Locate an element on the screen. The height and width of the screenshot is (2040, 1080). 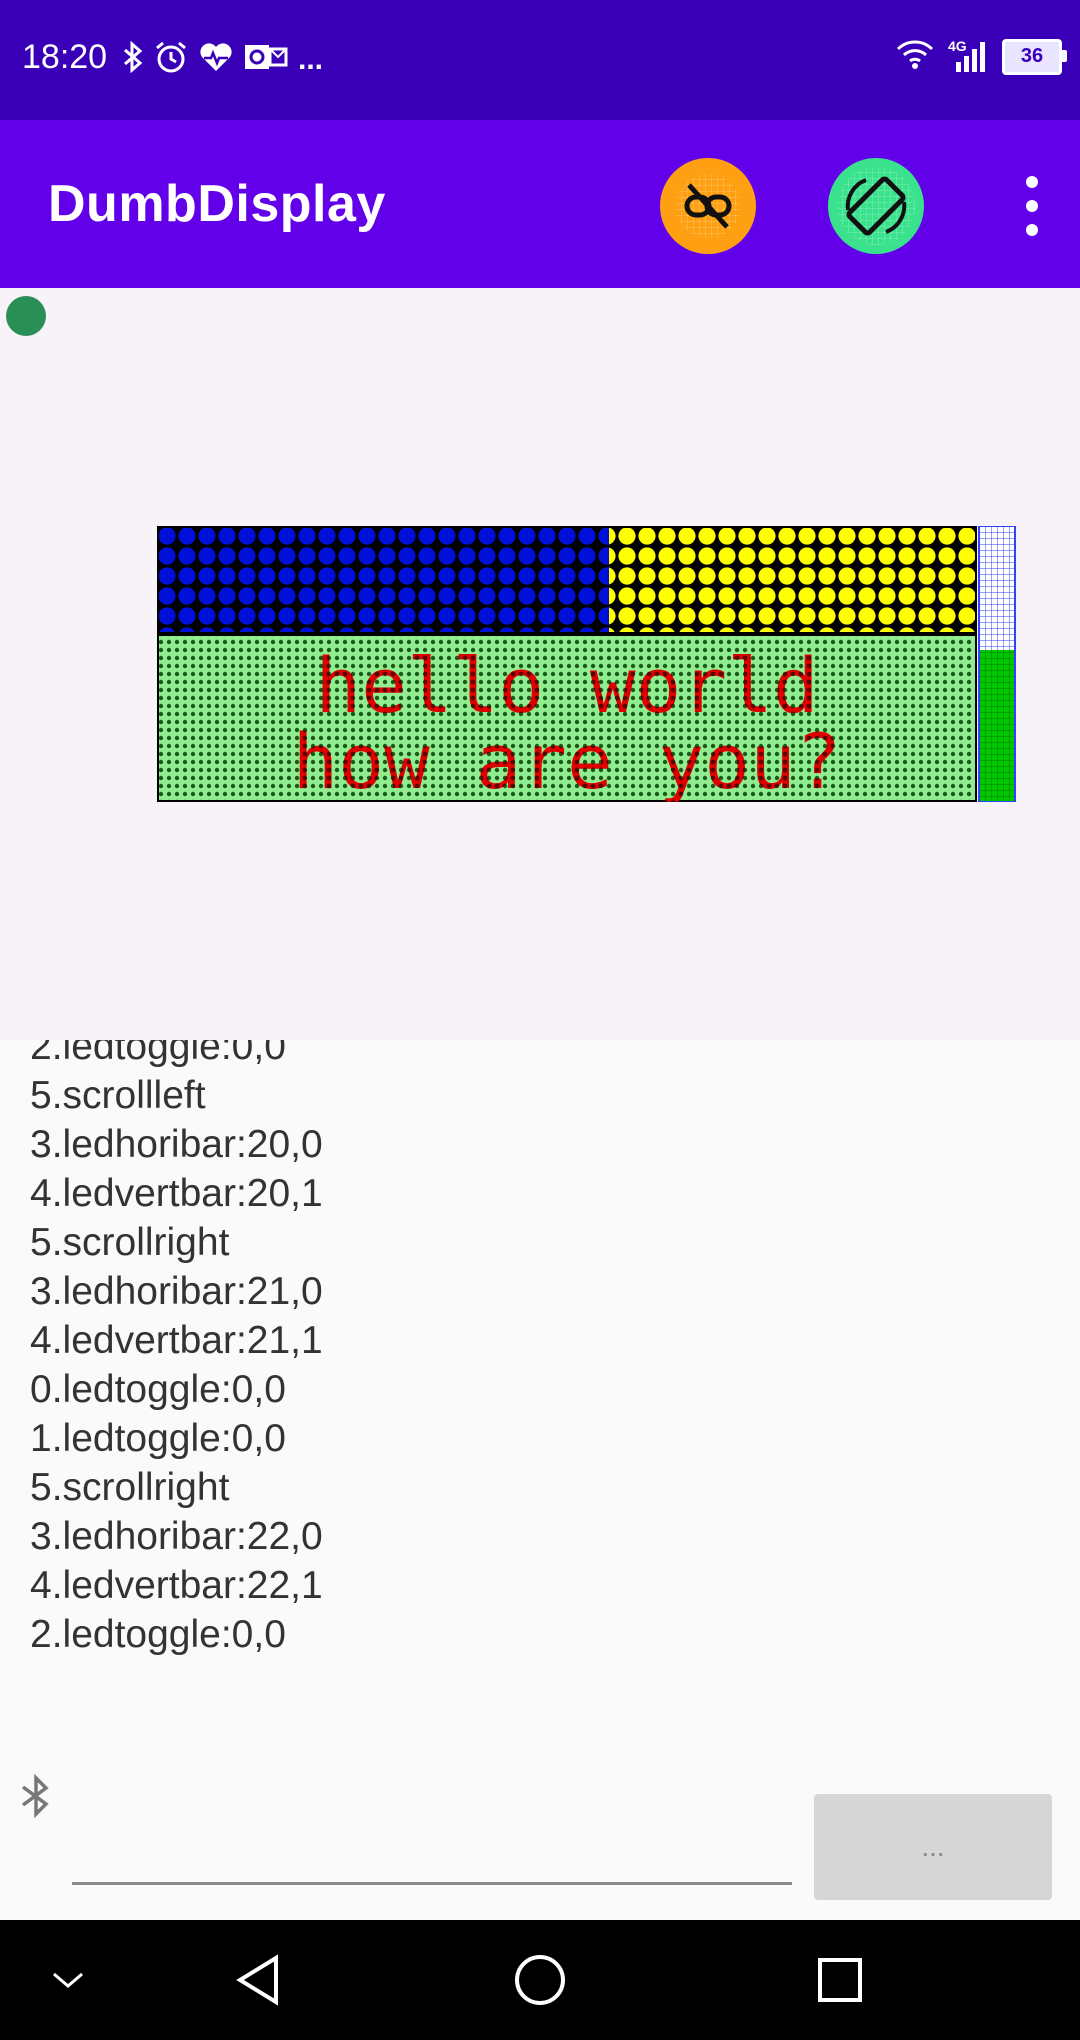
log-line: 5.scrollleft is located at coordinates (118, 1095).